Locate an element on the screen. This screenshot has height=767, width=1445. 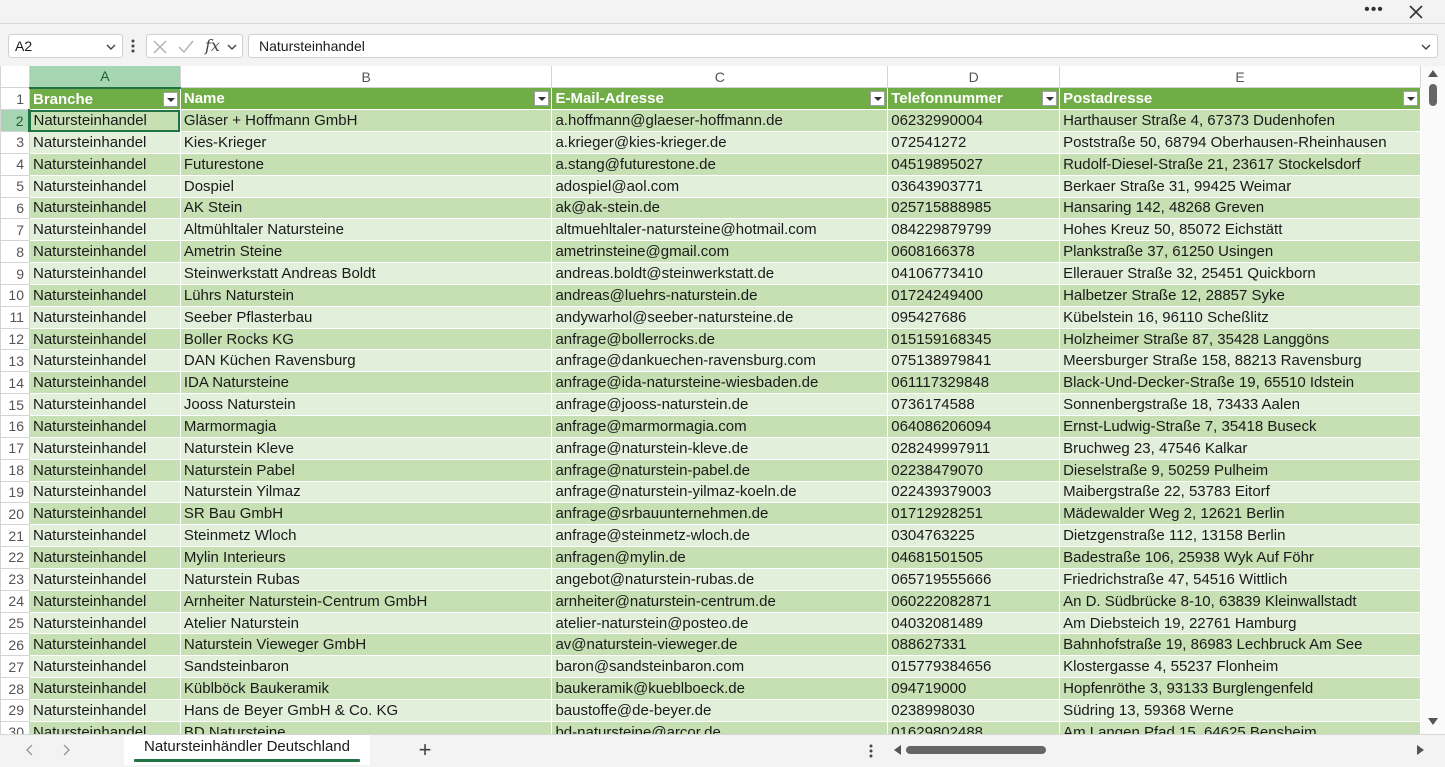
cell-postadresse: Mädewalder Weg 2, 12621 Berlin is located at coordinates (1240, 514).